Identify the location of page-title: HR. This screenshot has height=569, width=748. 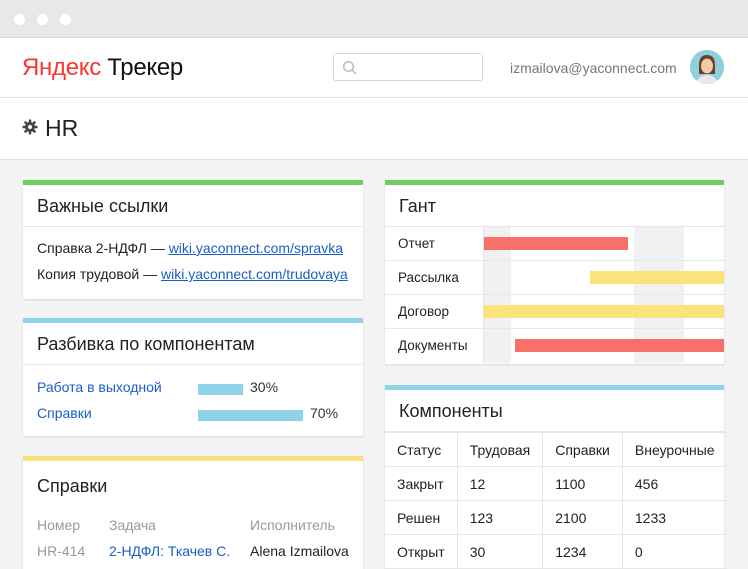
(62, 128).